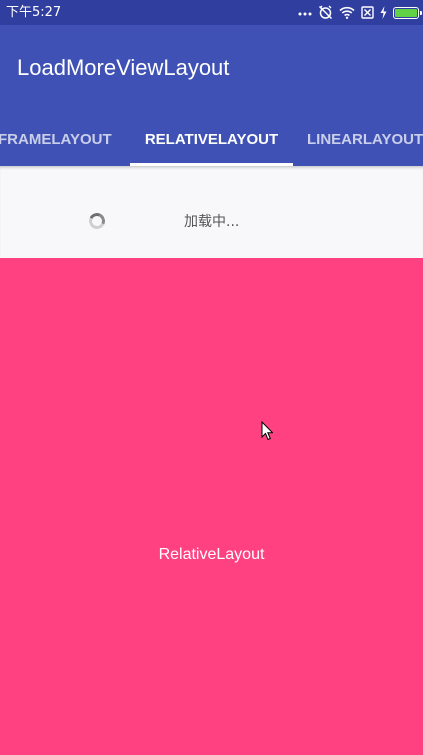 Image resolution: width=423 pixels, height=755 pixels. Describe the element at coordinates (211, 554) in the screenshot. I see `content-label: RelativeLayout` at that location.